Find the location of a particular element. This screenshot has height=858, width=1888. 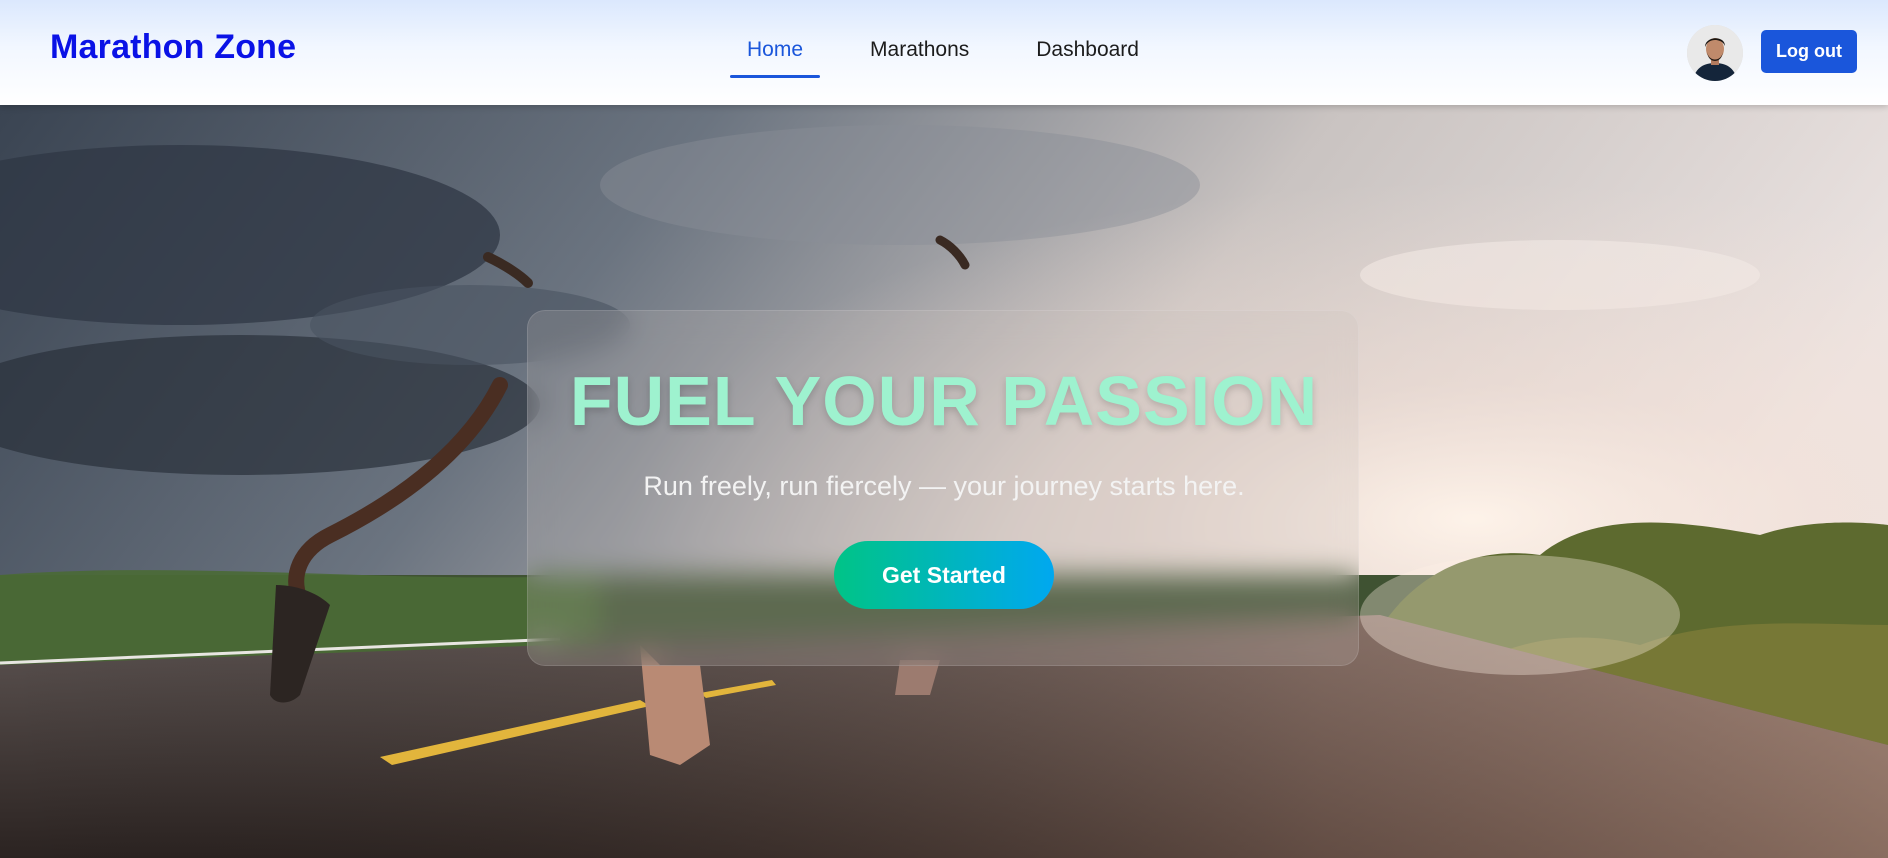

nav-link-label: Marathons is located at coordinates (920, 49).